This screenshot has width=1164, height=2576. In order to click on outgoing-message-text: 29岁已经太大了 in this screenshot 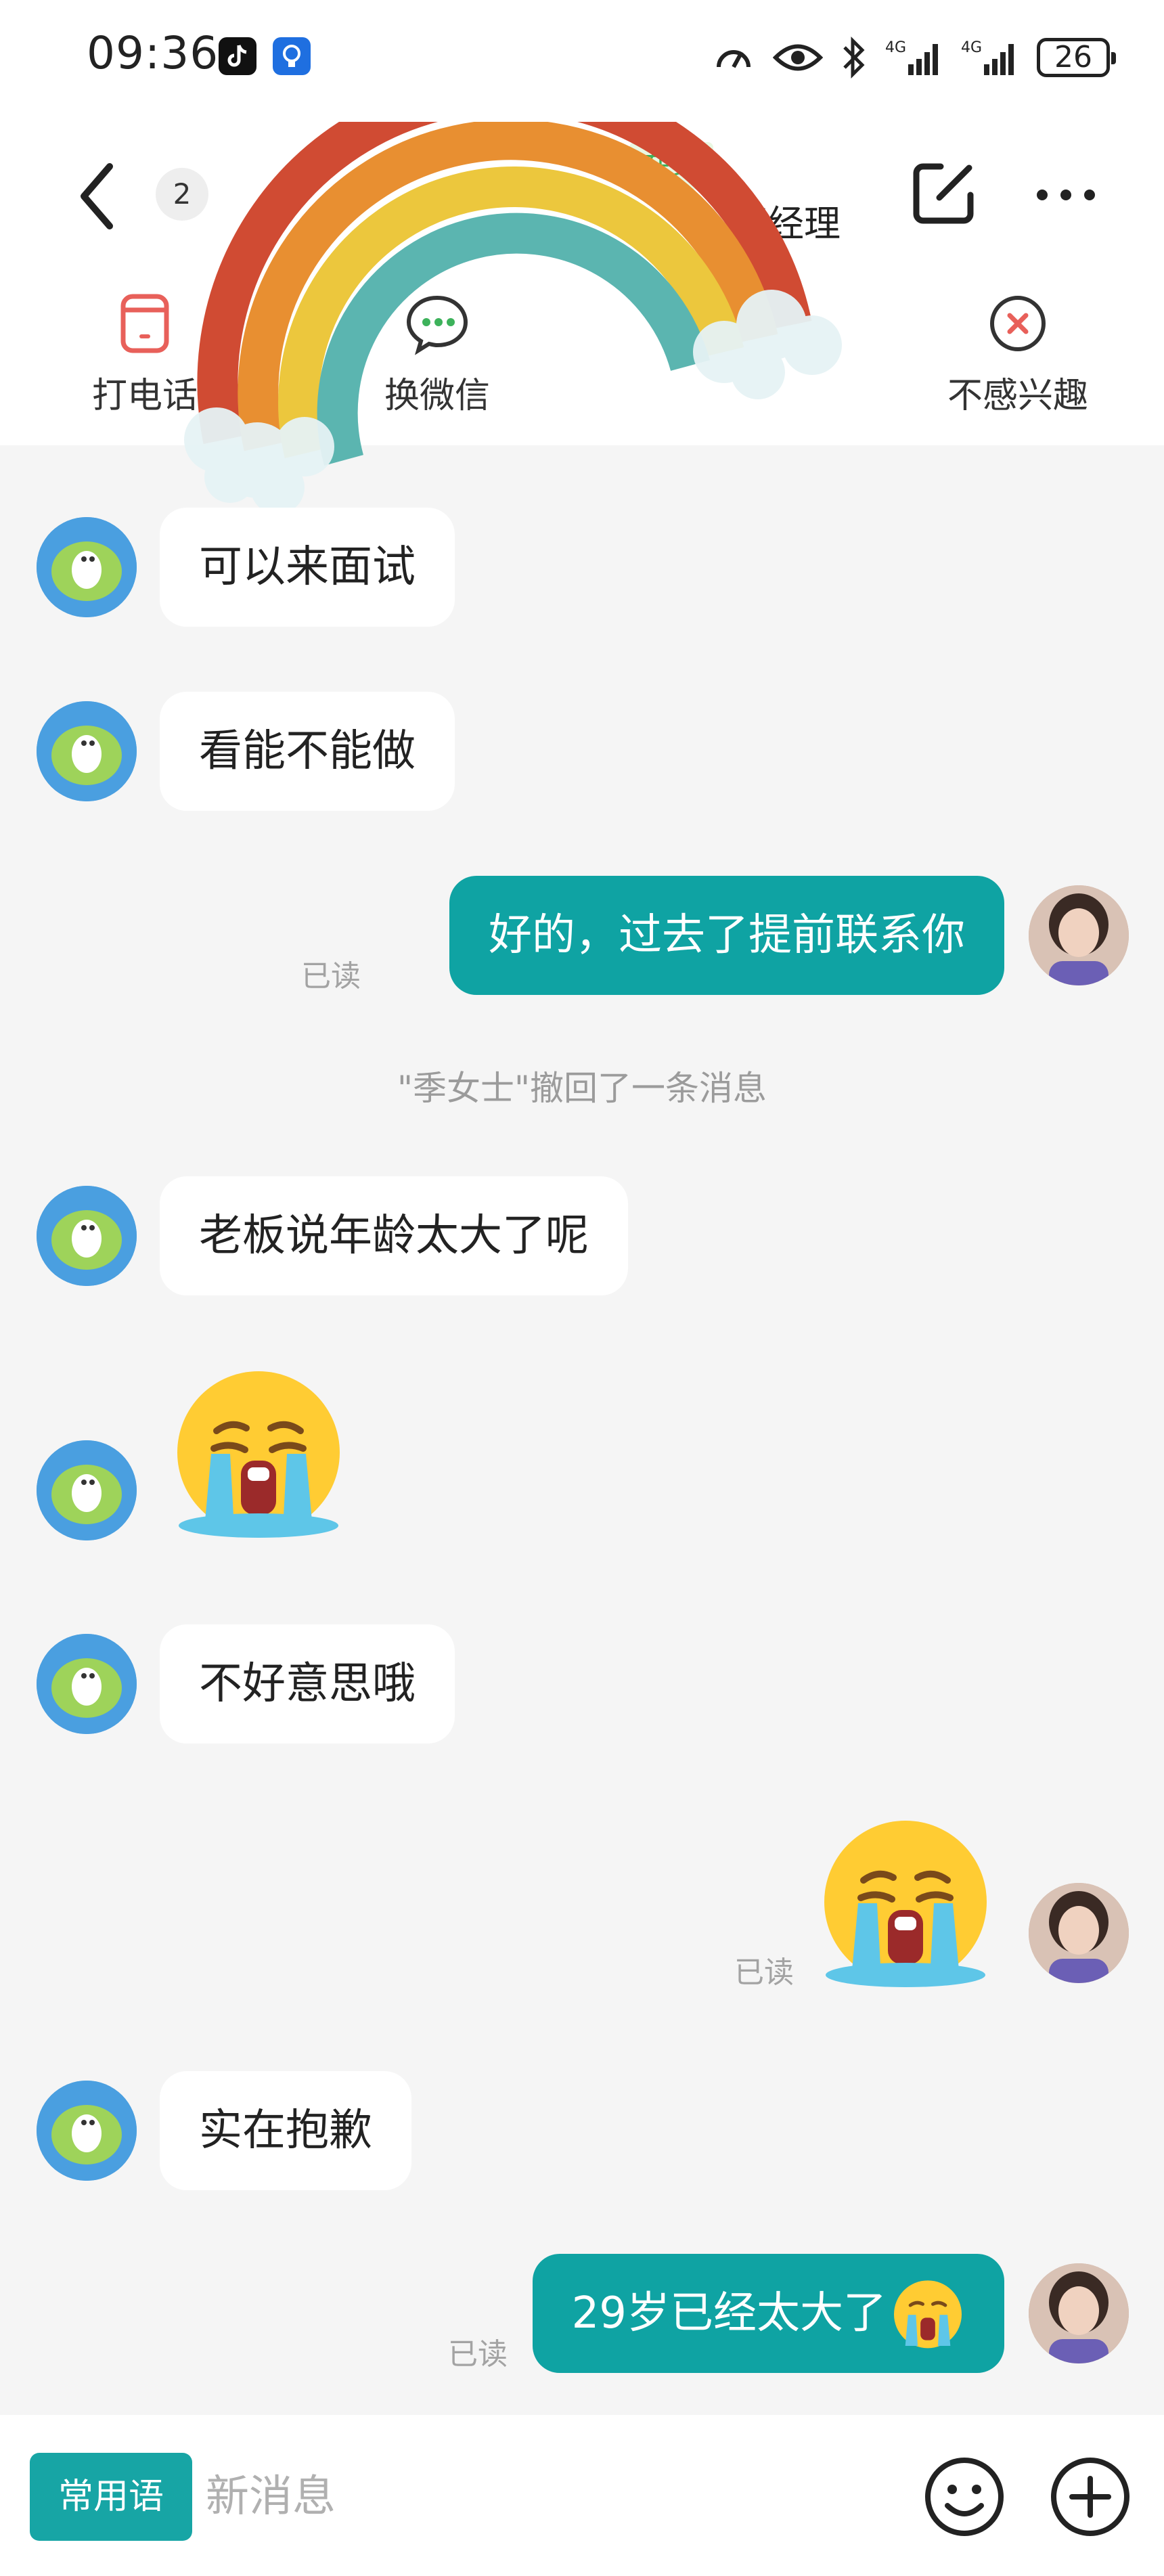, I will do `click(729, 2313)`.